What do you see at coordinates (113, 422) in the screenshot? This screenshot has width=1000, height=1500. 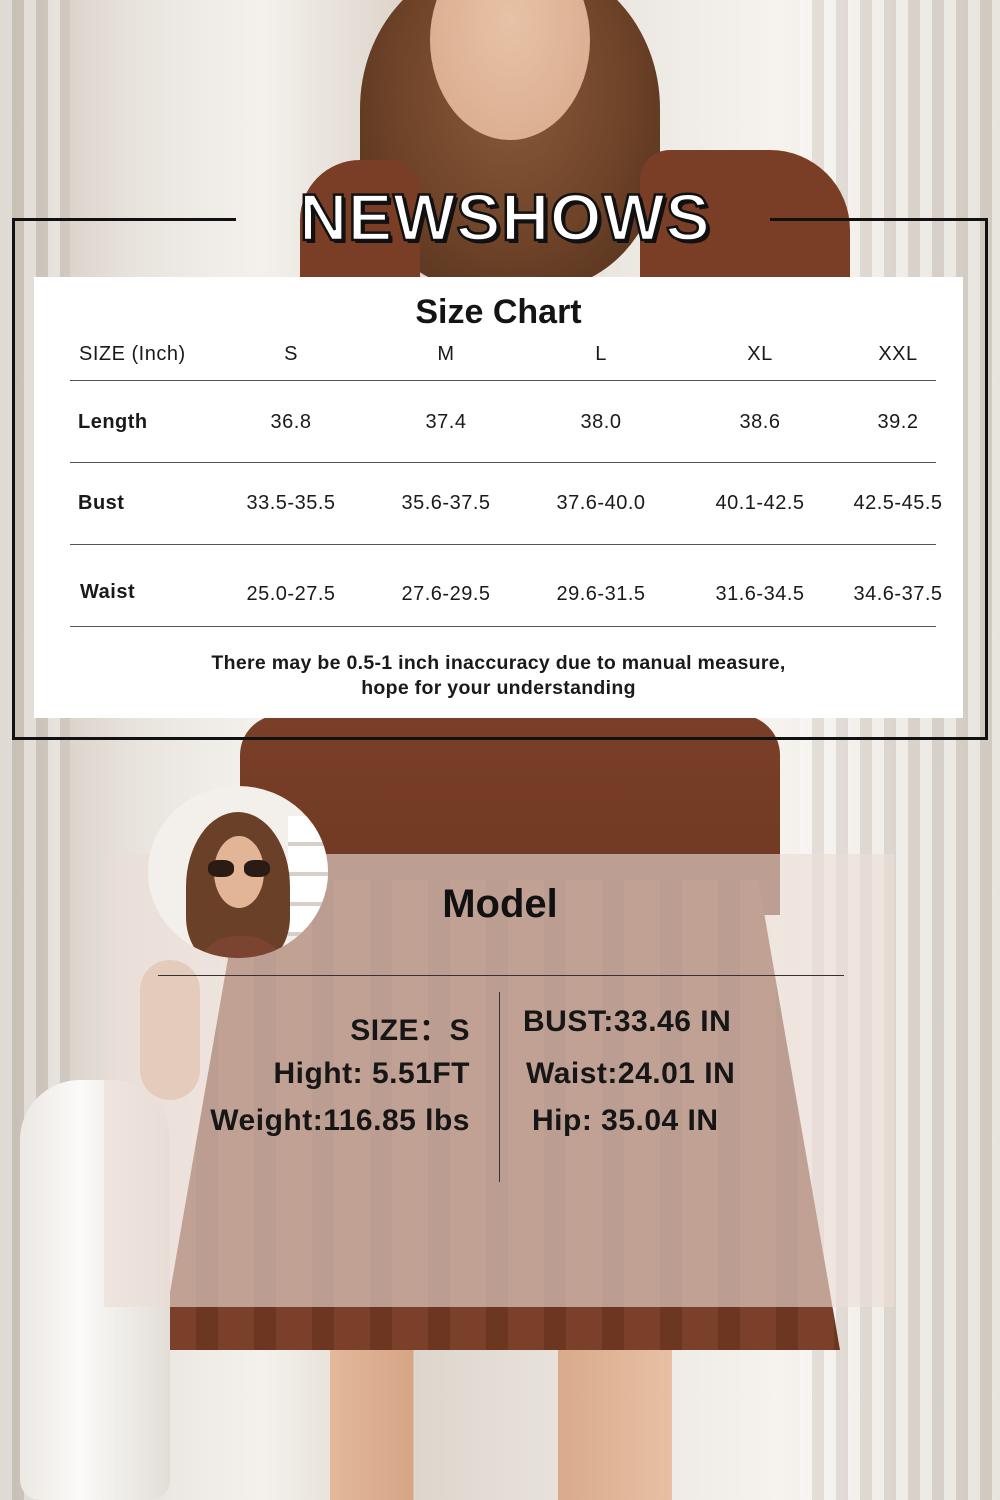 I see `row-label-length: Length` at bounding box center [113, 422].